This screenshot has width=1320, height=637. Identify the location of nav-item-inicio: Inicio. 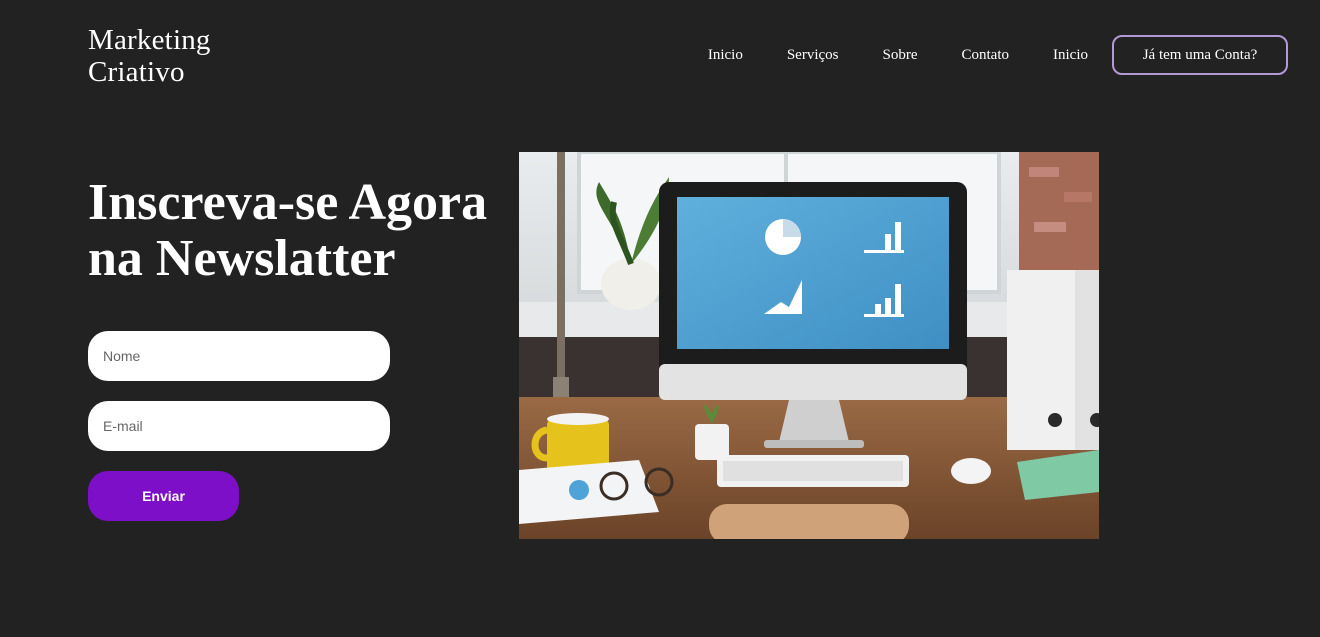
(725, 55).